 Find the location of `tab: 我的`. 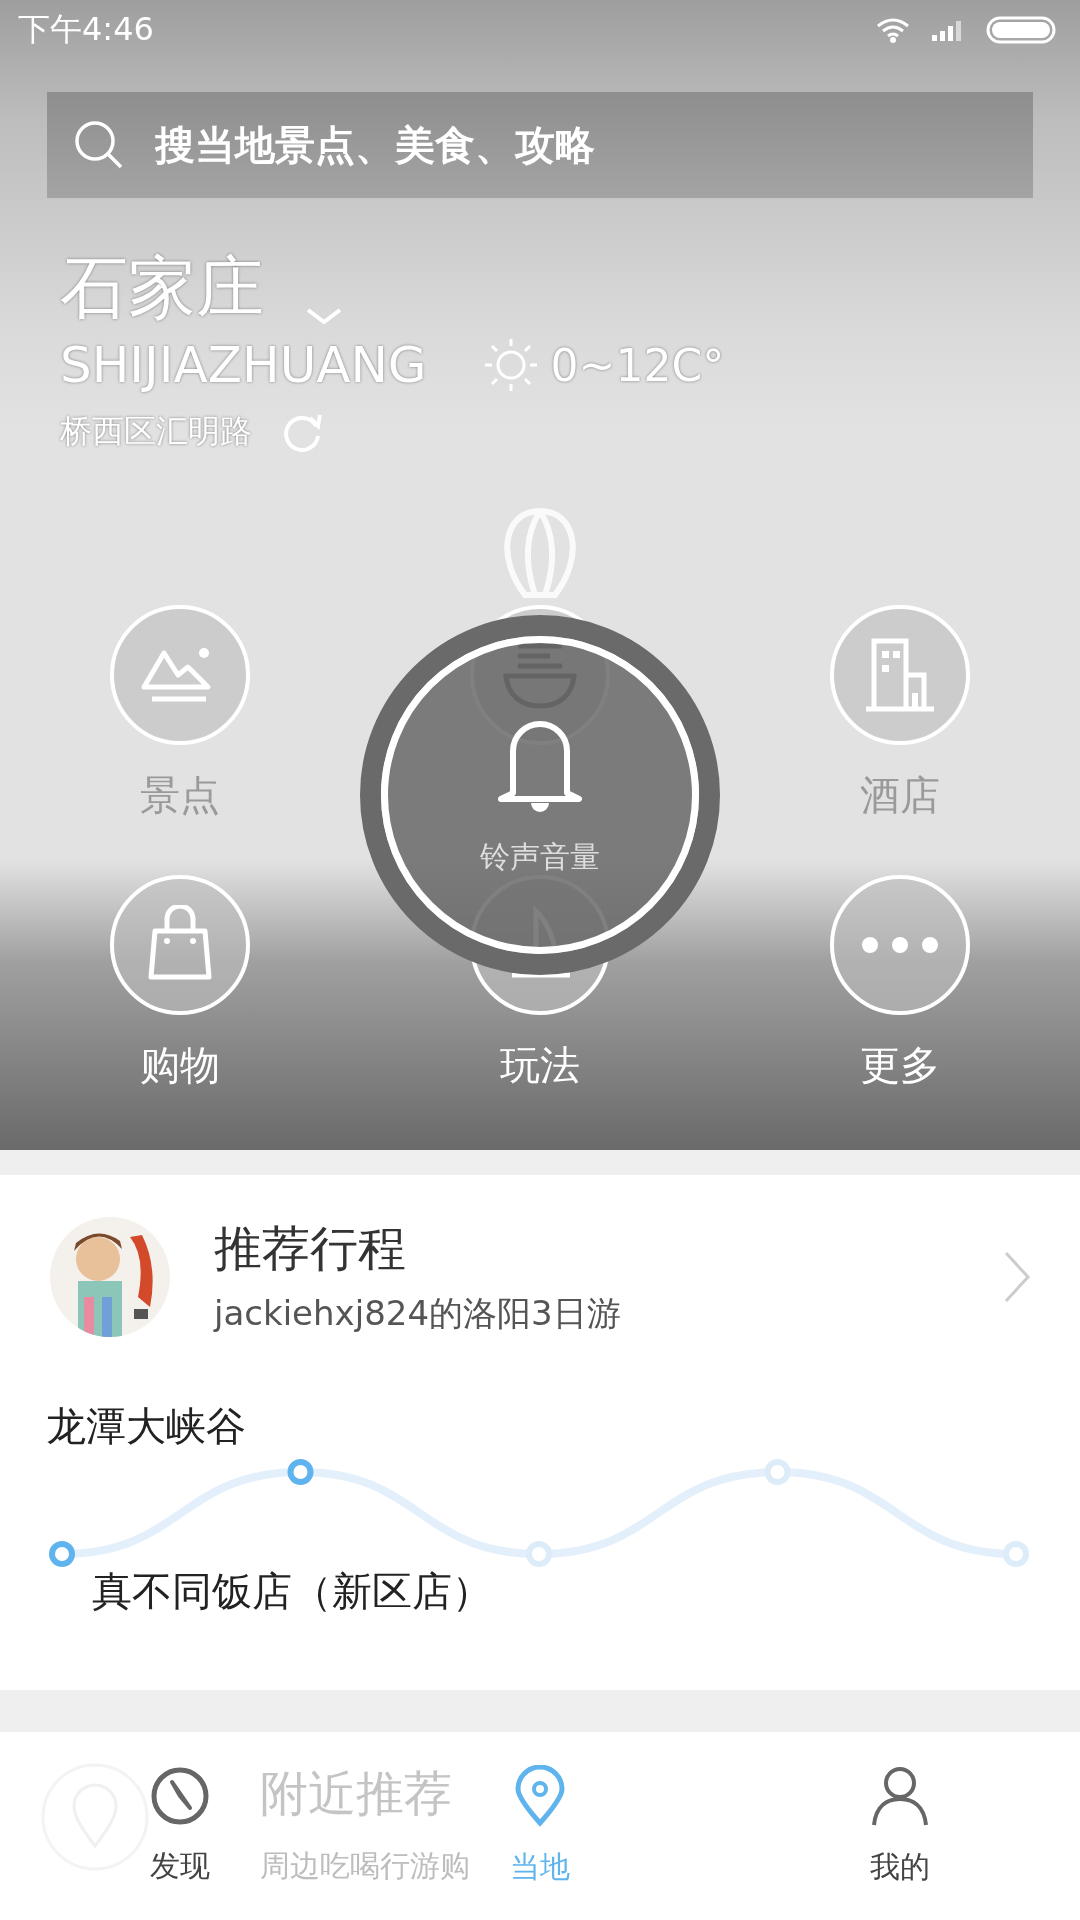

tab: 我的 is located at coordinates (900, 1826).